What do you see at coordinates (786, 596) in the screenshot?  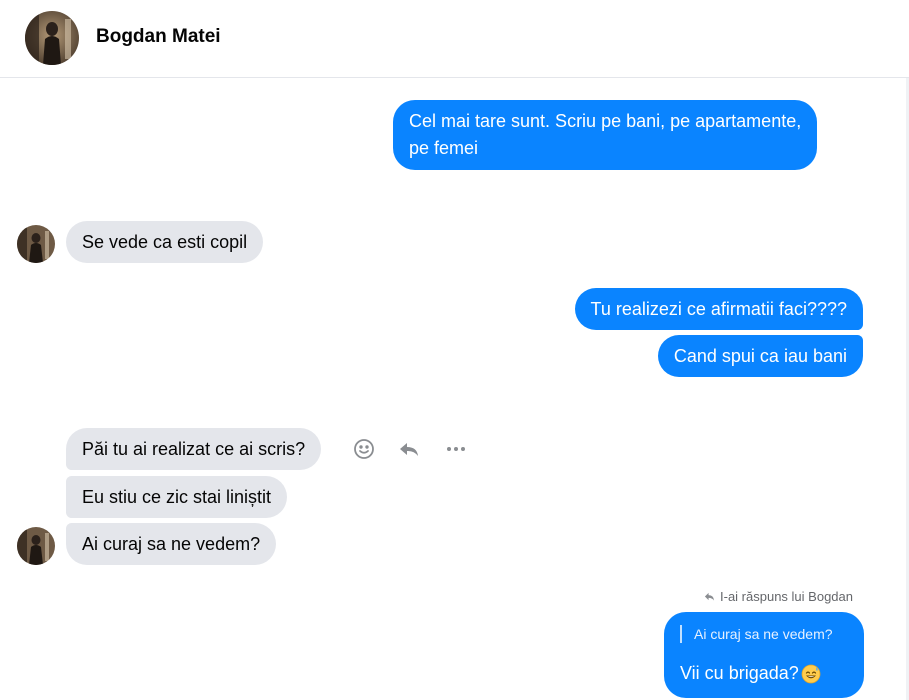 I see `reply-note-text: I-ai răspuns lui Bogdan` at bounding box center [786, 596].